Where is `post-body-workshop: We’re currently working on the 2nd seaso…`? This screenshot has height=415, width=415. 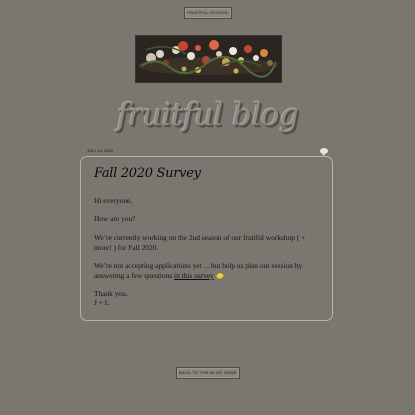
post-body-workshop: We’re currently working on the 2nd seaso… is located at coordinates (200, 242).